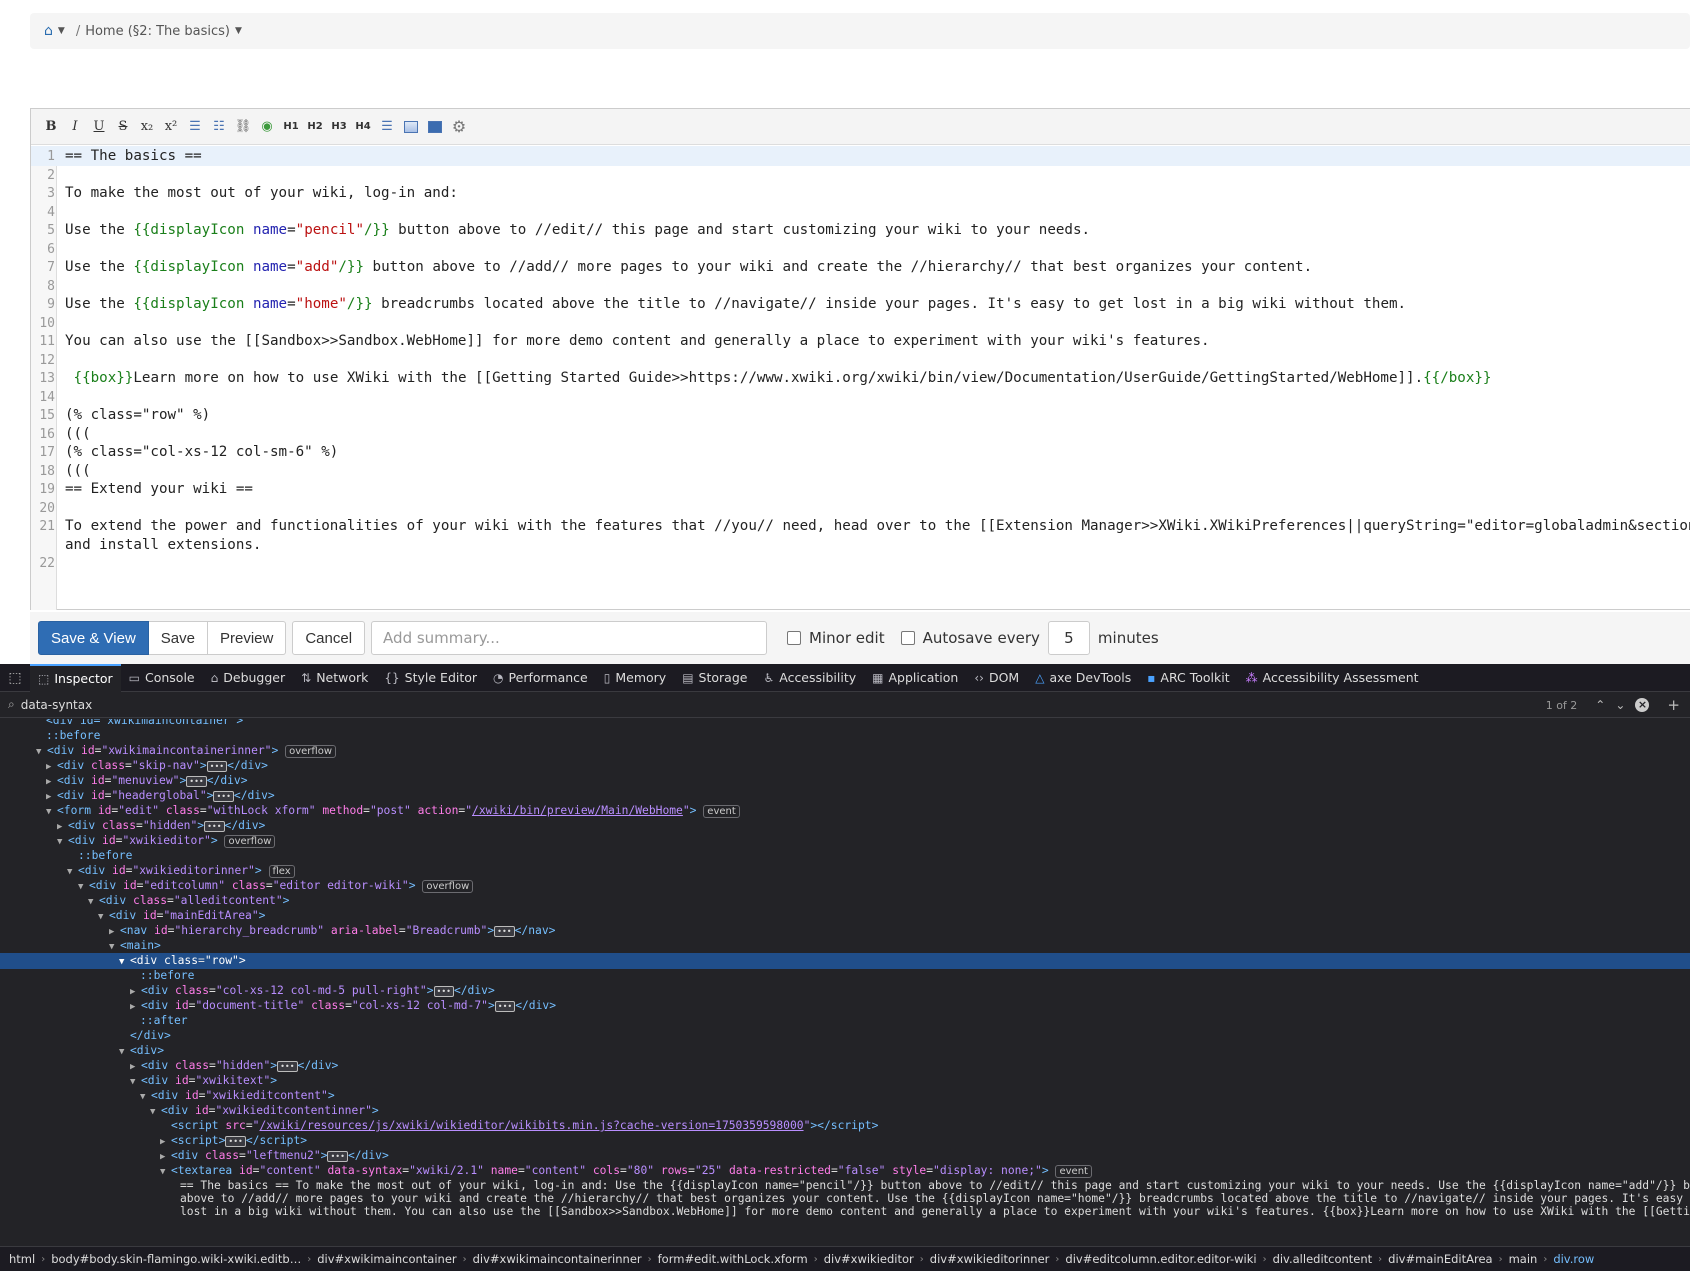 Image resolution: width=1690 pixels, height=1271 pixels. Describe the element at coordinates (845, 1096) in the screenshot. I see `dom-node: ▼ <div id="xwikieditcontent">` at that location.